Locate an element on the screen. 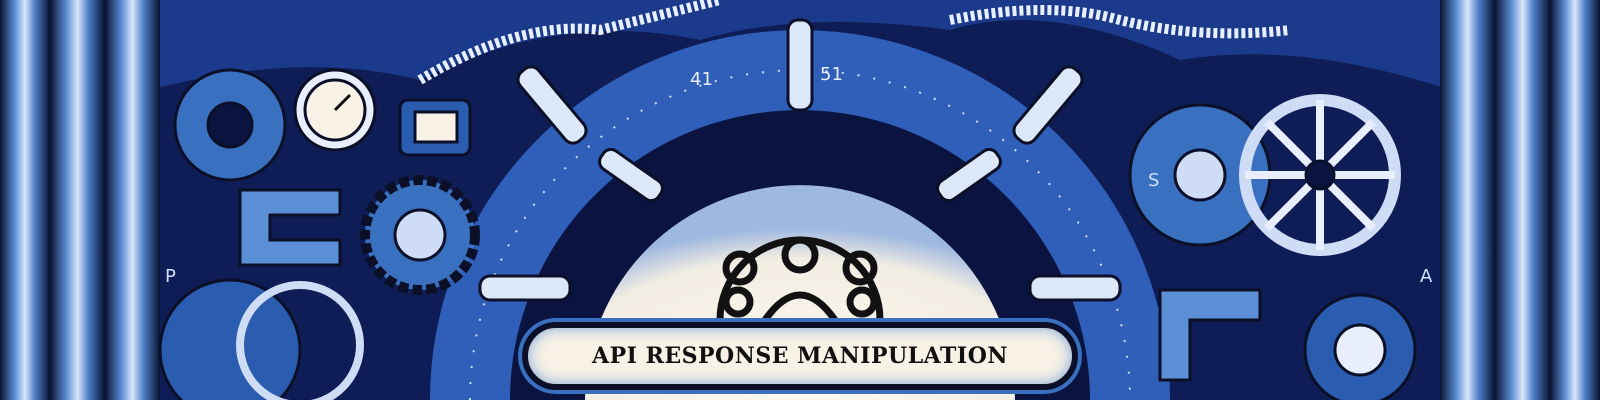  dial-label: 51 is located at coordinates (831, 74).